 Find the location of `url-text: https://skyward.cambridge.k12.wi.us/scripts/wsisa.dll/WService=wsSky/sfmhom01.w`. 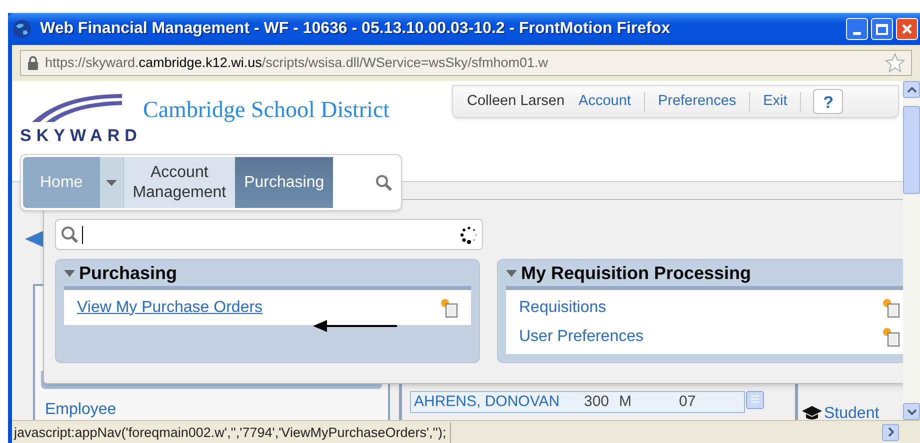

url-text: https://skyward.cambridge.k12.wi.us/scripts/wsisa.dll/WService=wsSky/sfmhom01.w is located at coordinates (296, 63).